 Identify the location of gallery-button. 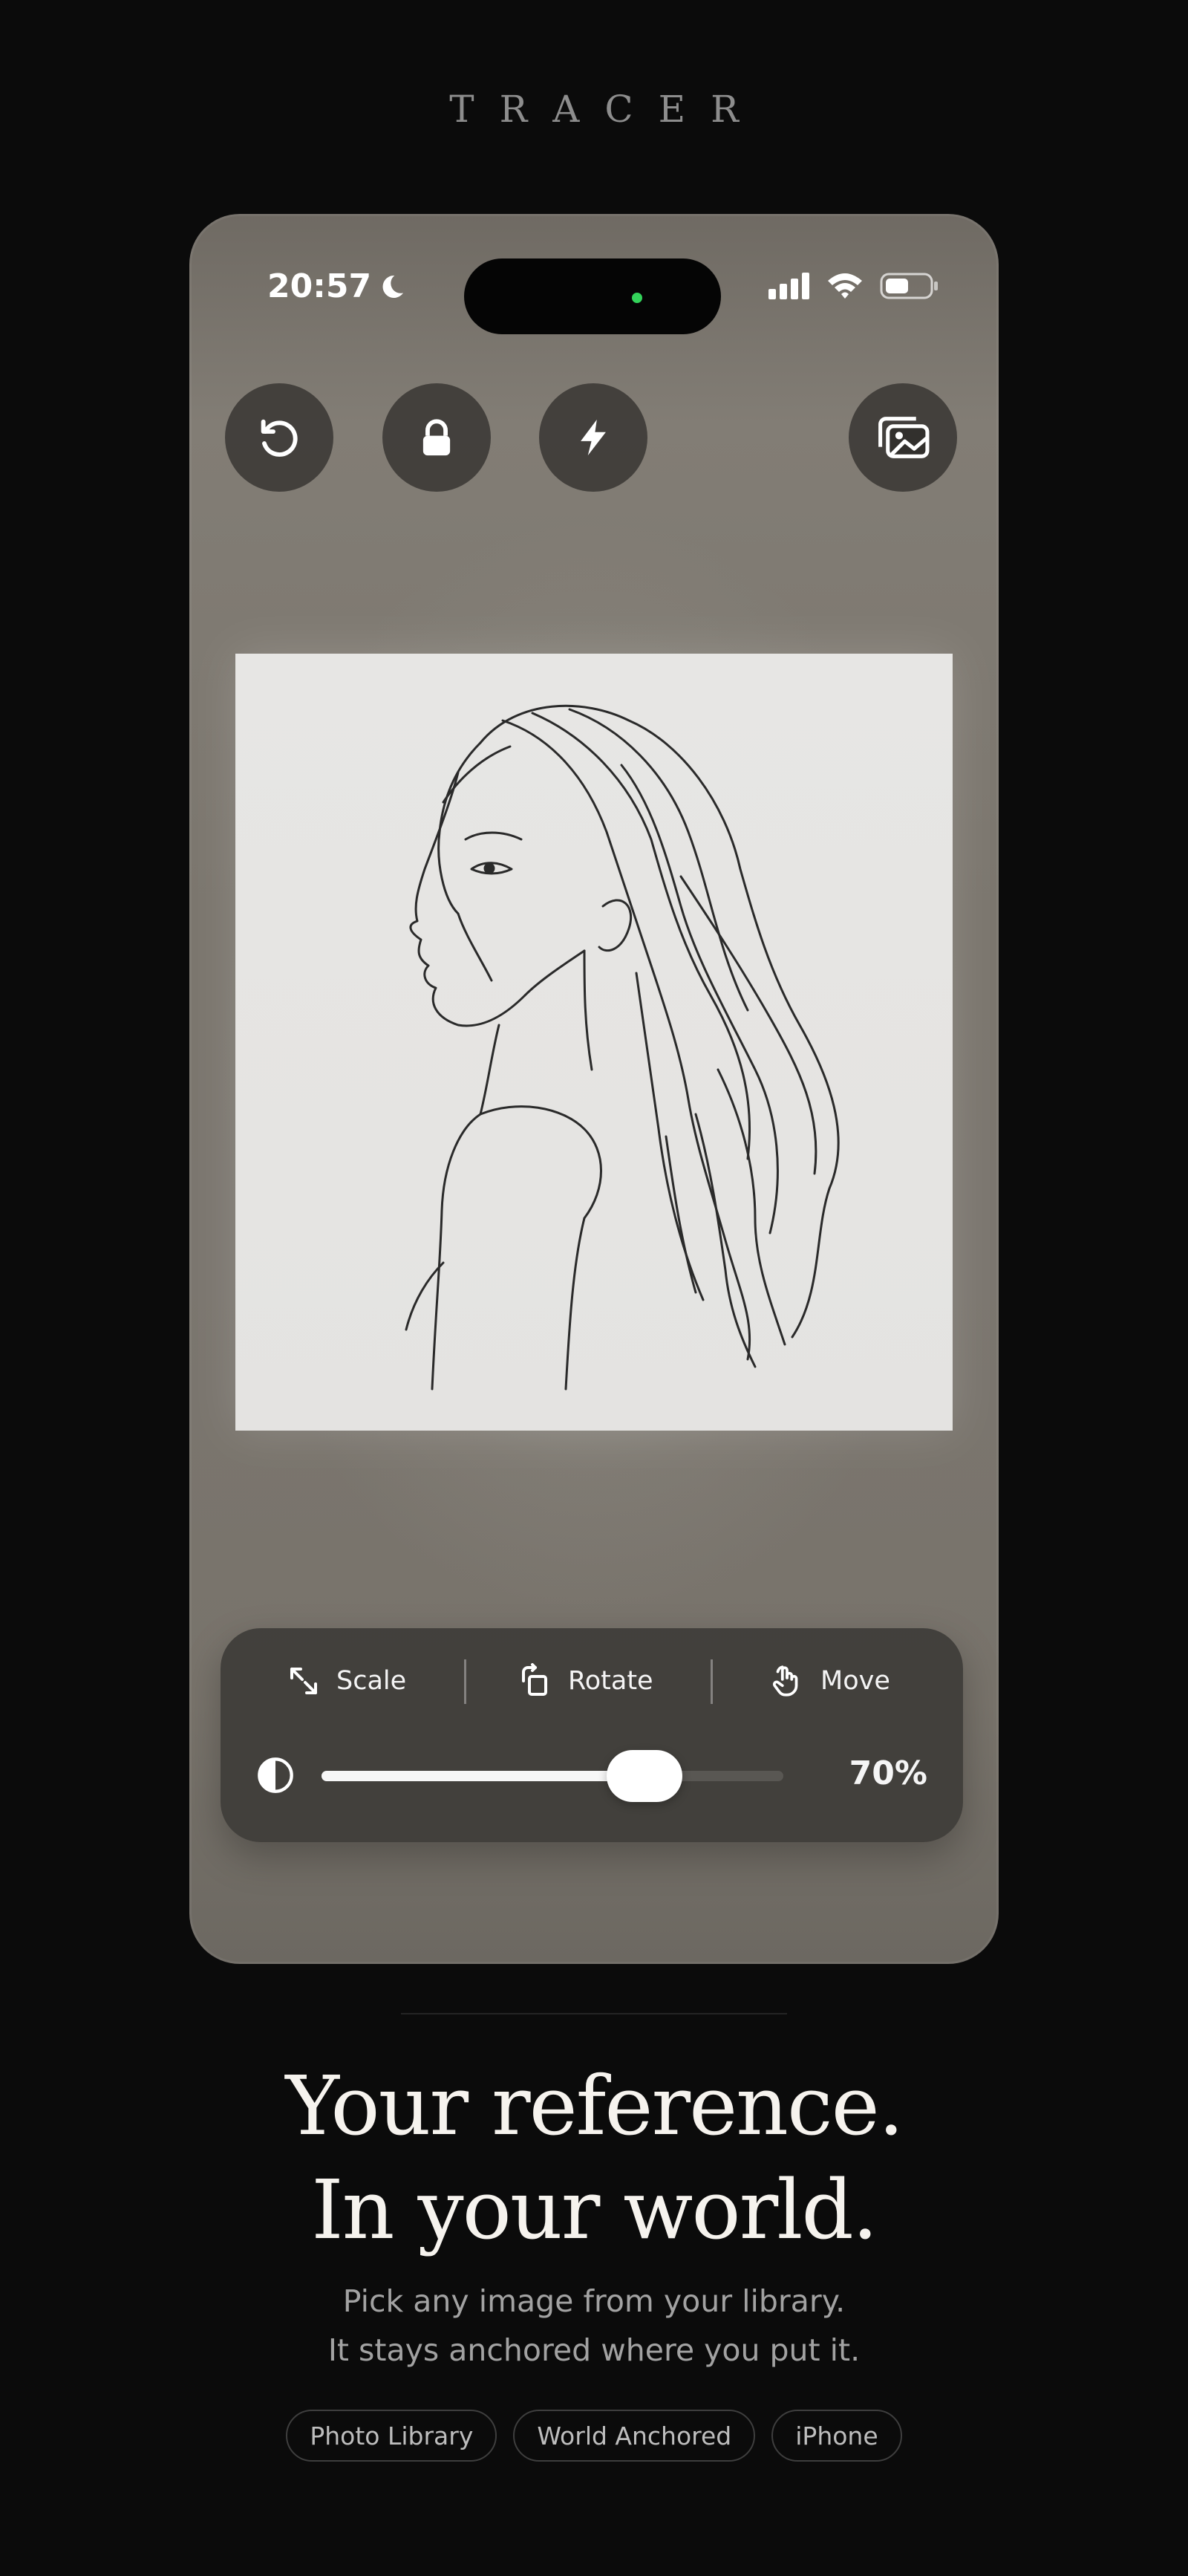
(903, 437).